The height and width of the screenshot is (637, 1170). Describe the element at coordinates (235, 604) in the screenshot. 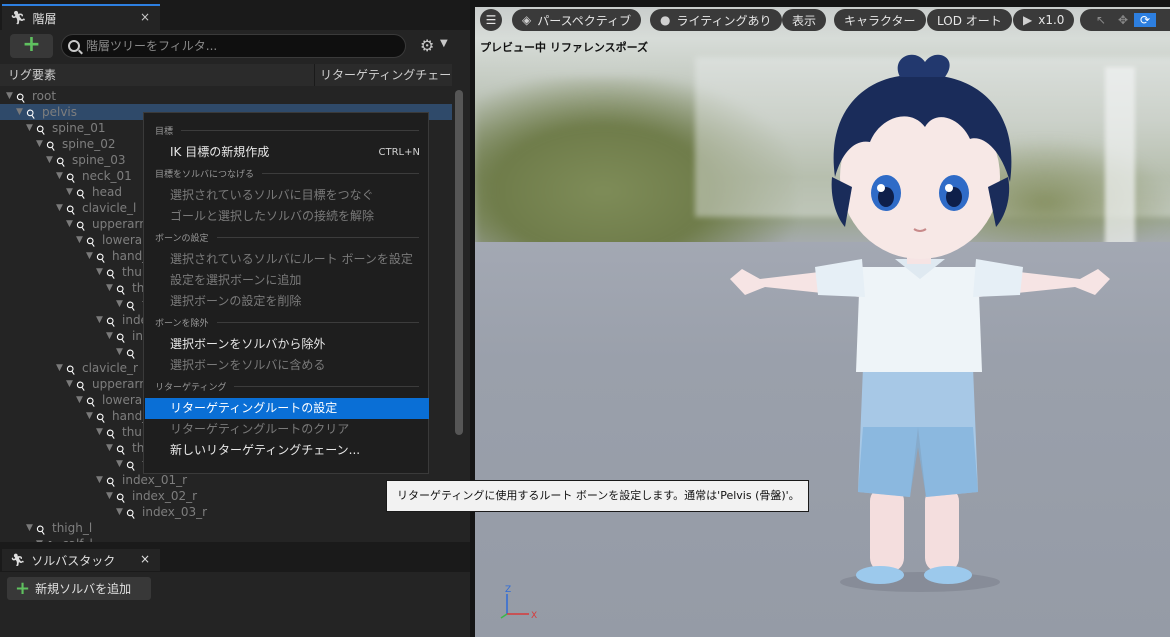

I see `solver-stack-panel: + 新規ソルバを追加` at that location.